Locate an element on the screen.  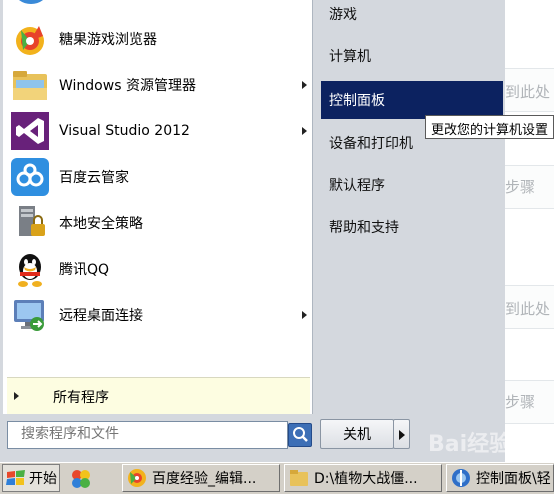
all-programs-button: 所有程序 is located at coordinates (158, 395).